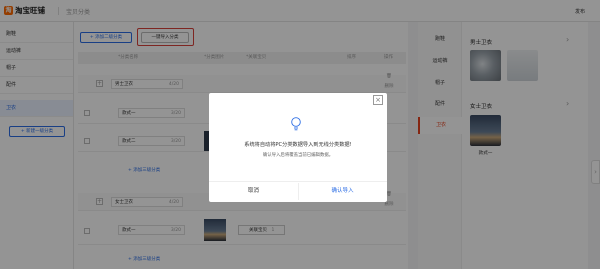 The height and width of the screenshot is (269, 600). Describe the element at coordinates (342, 191) in the screenshot. I see `confirm-import-button: 确认导入` at that location.